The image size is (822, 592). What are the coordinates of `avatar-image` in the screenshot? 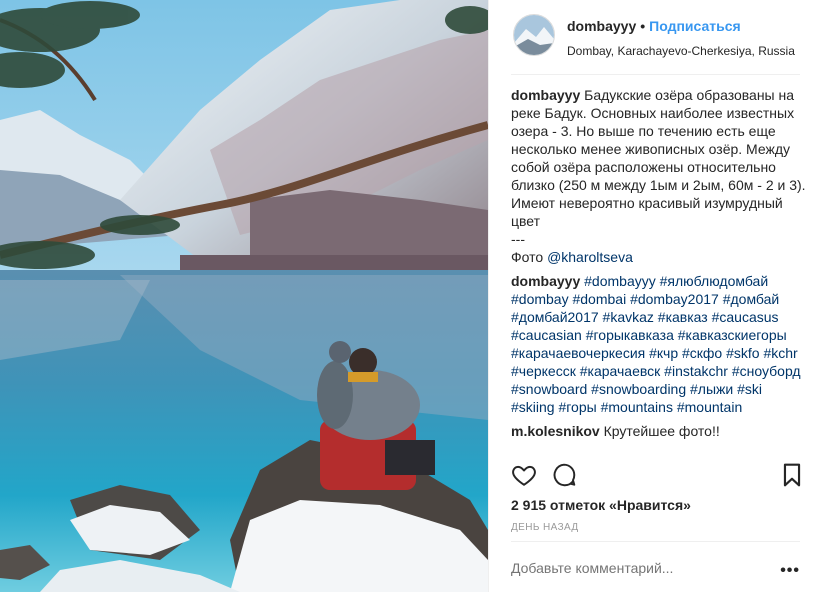 It's located at (534, 35).